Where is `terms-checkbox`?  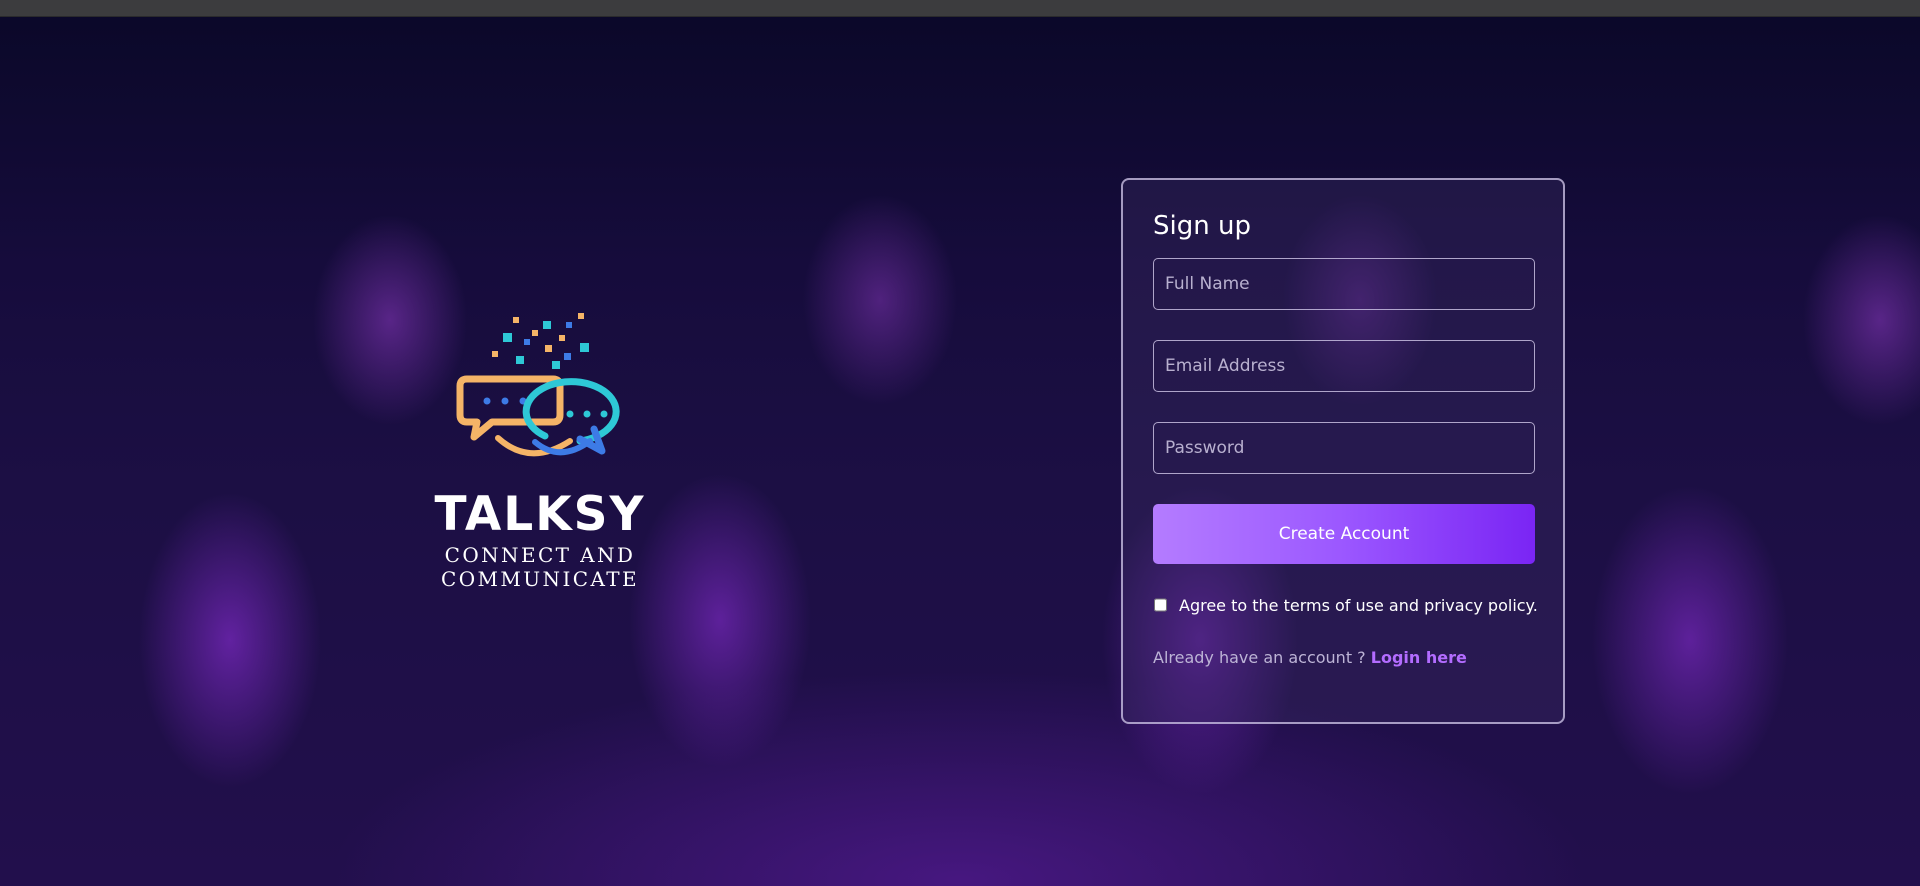 terms-checkbox is located at coordinates (1160, 605).